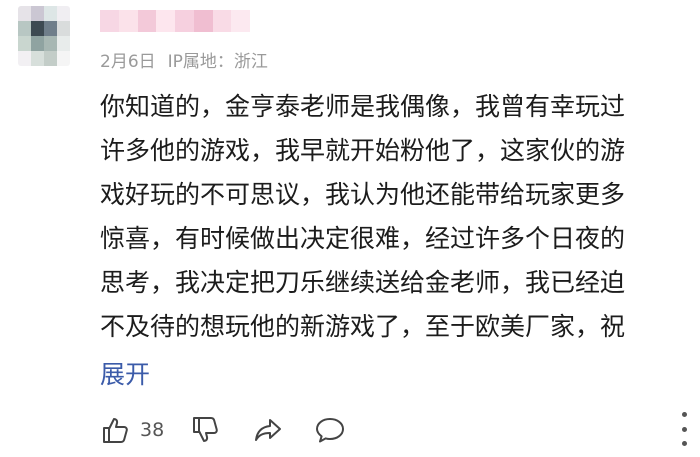  I want to click on thumbs-down-icon, so click(205, 429).